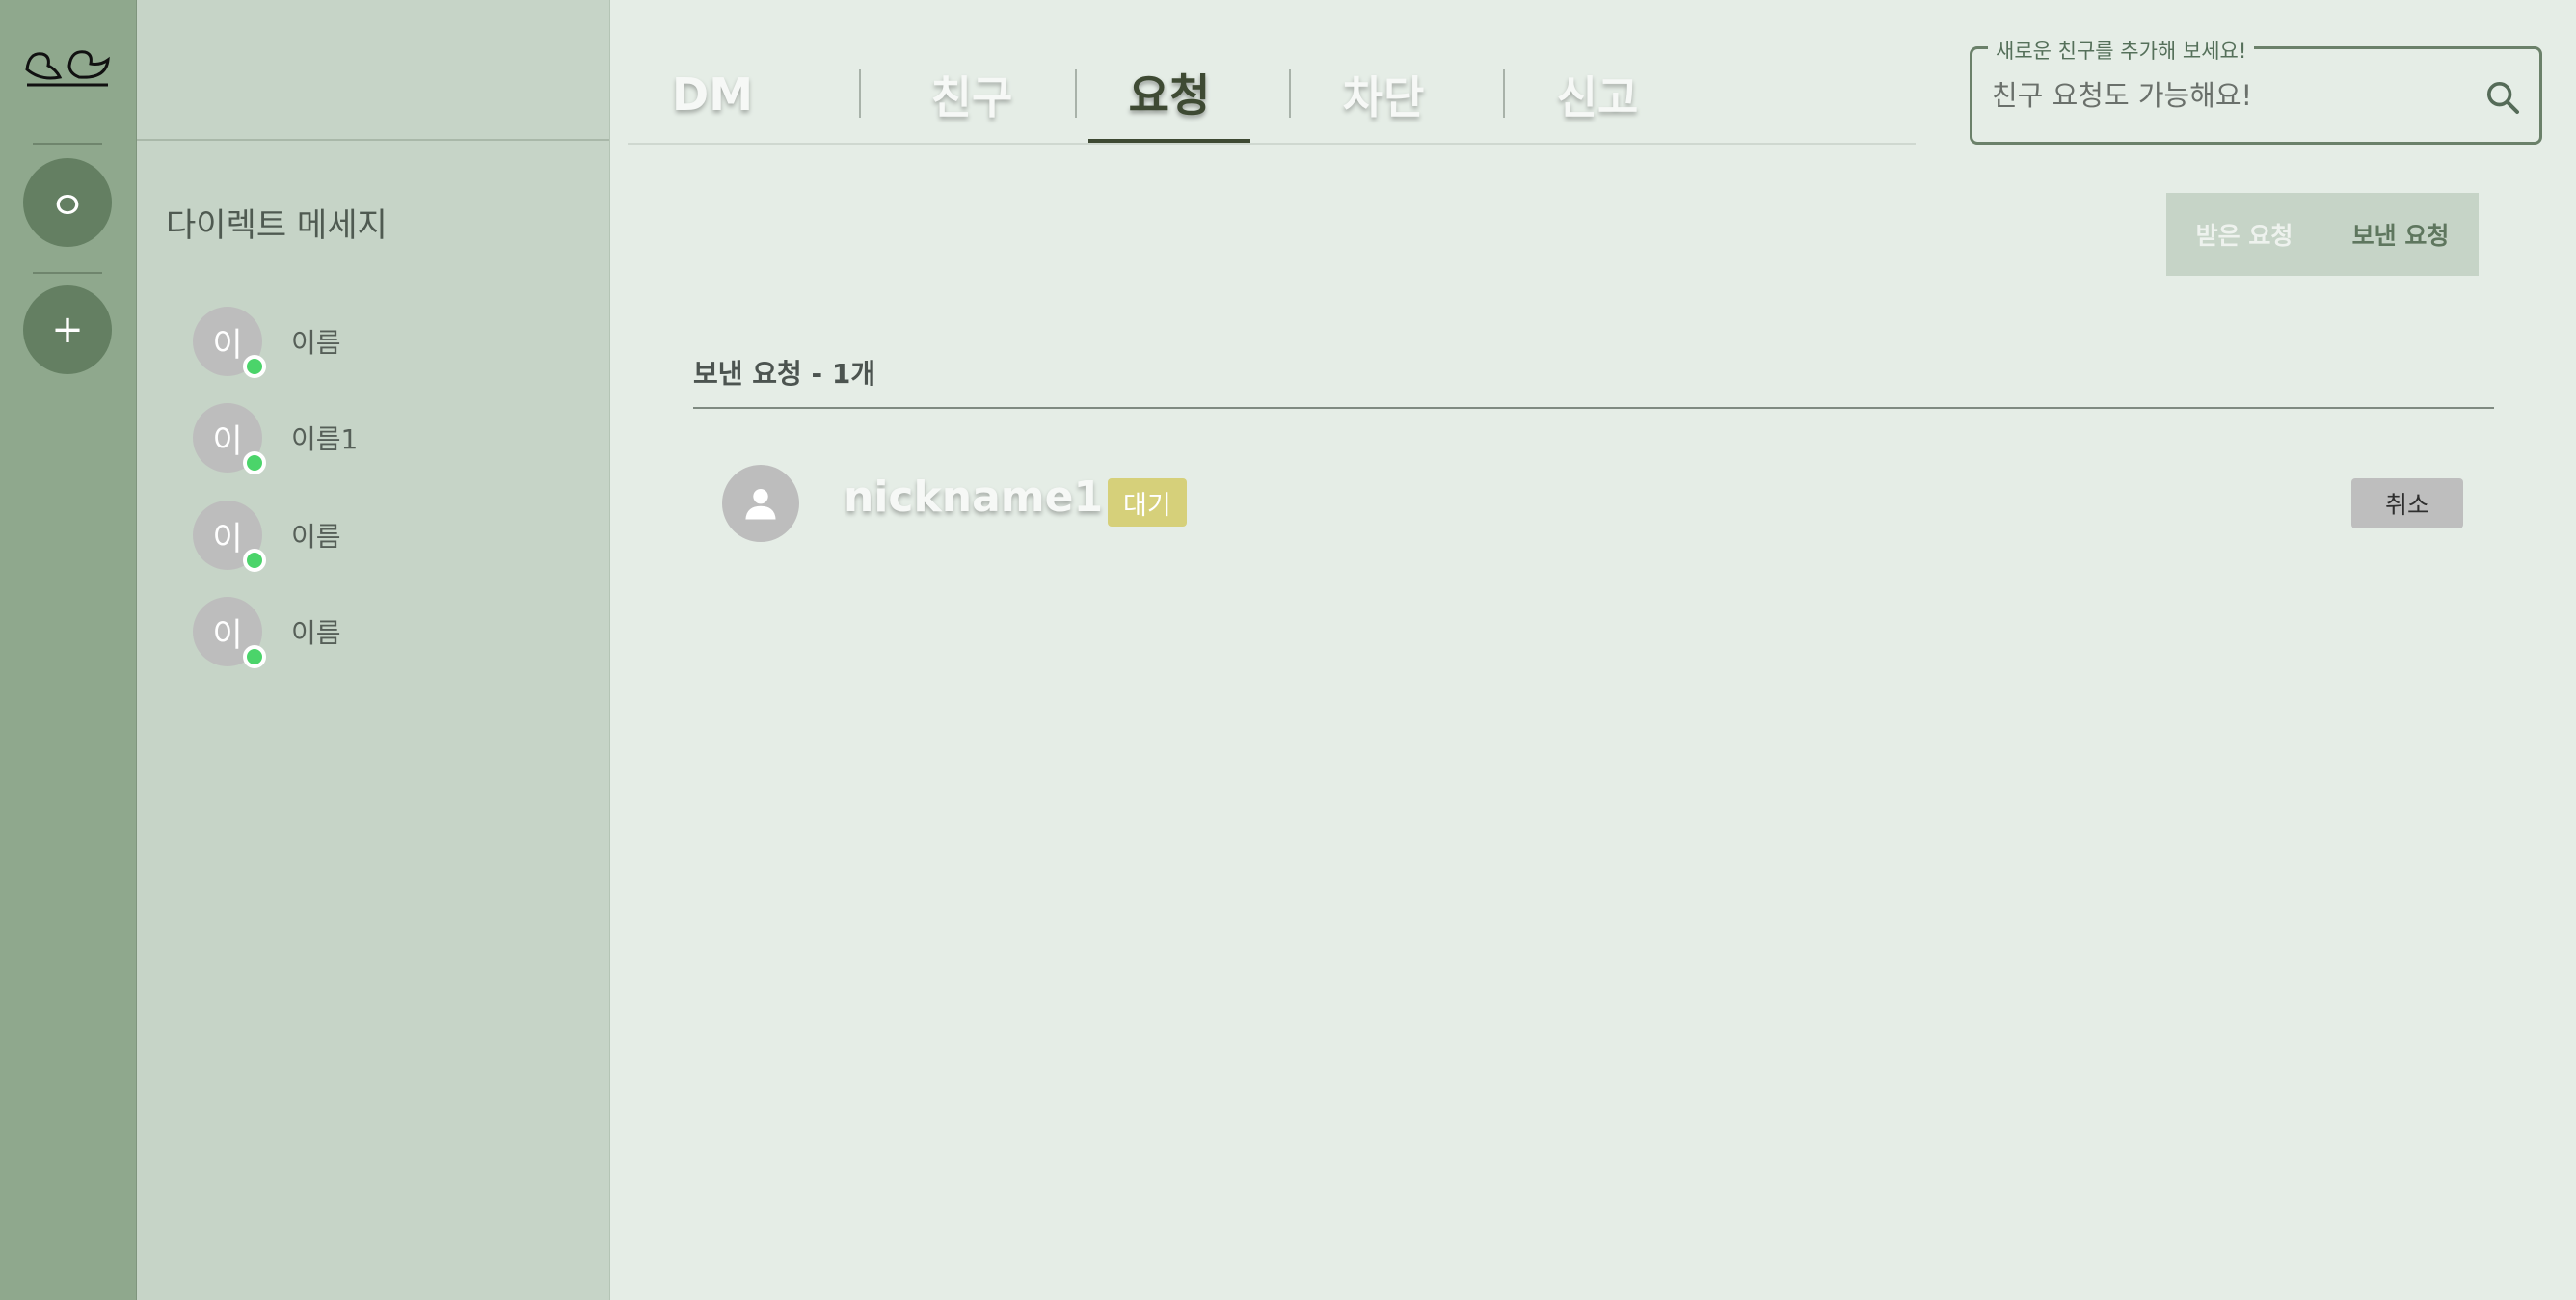 The height and width of the screenshot is (1300, 2576). What do you see at coordinates (1597, 94) in the screenshot?
I see `tab-report: 신고` at bounding box center [1597, 94].